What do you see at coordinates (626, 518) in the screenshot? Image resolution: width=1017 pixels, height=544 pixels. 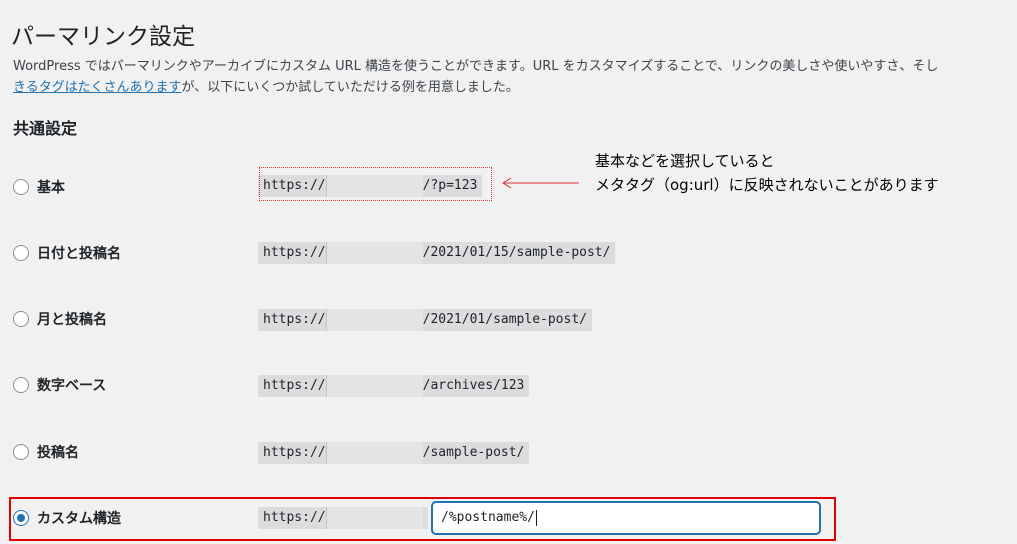 I see `custom-structure-input: /%postname%/` at bounding box center [626, 518].